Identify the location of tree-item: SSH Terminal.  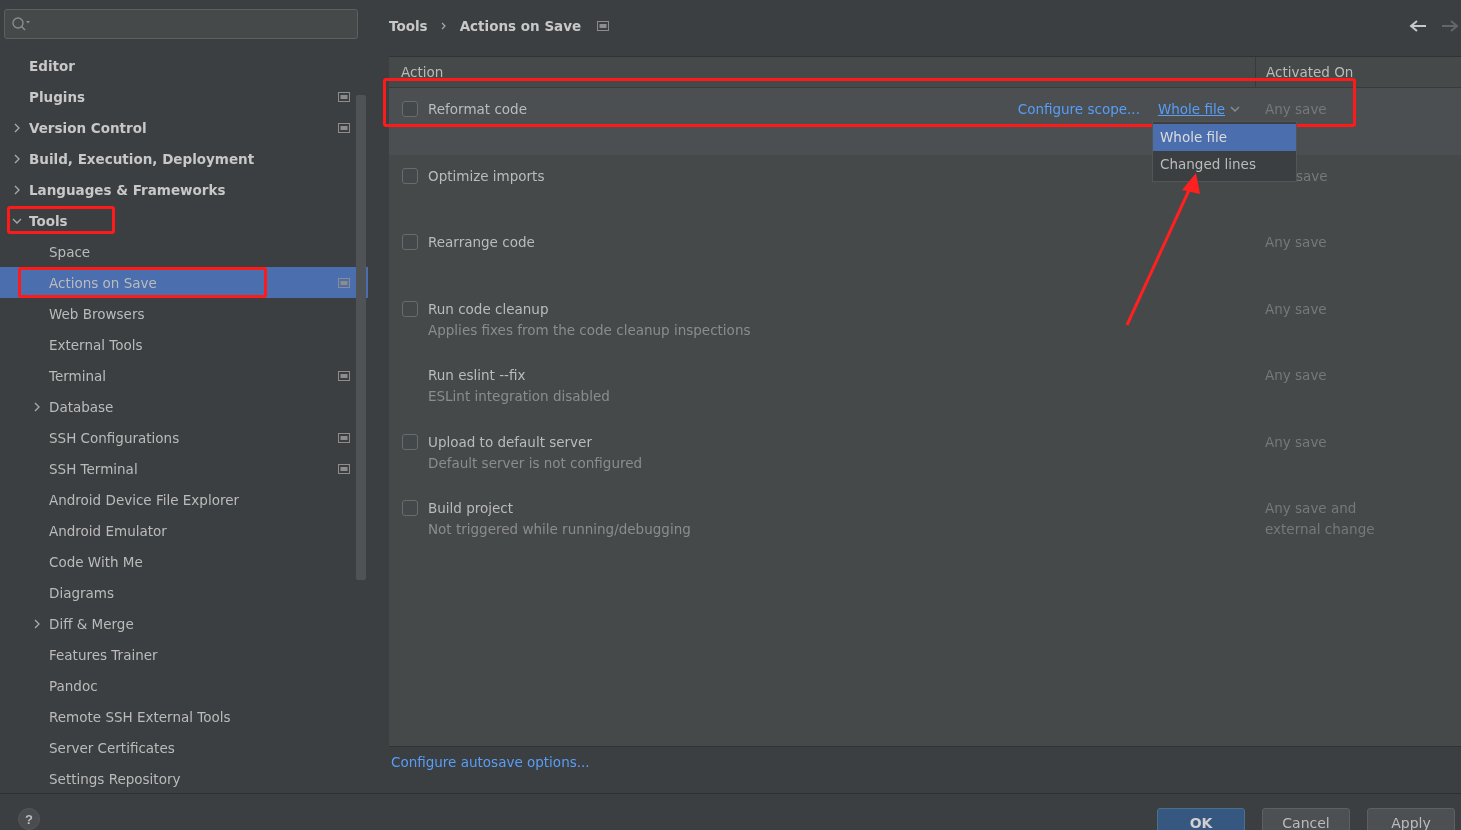
(184, 468).